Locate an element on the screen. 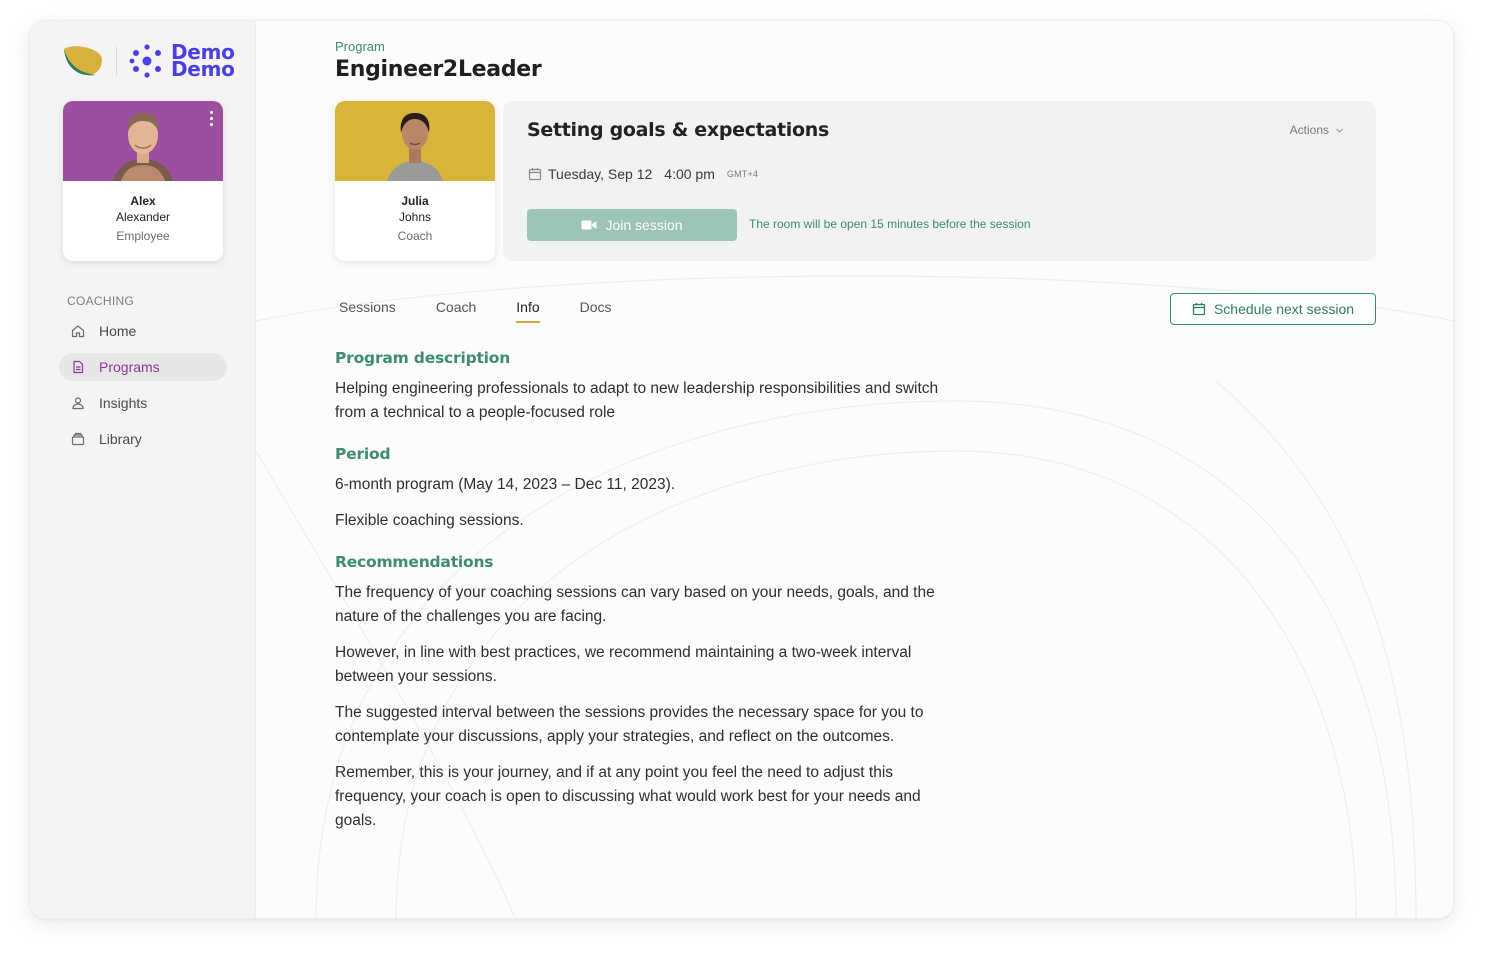 The width and height of the screenshot is (1485, 960). join-session-label: Join session is located at coordinates (644, 225).